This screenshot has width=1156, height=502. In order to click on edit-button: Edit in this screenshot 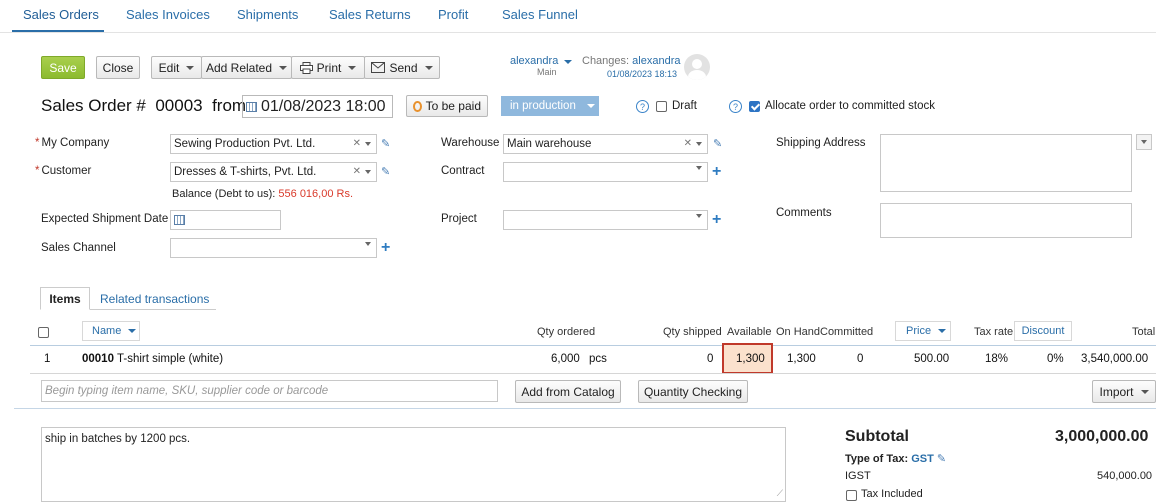, I will do `click(176, 67)`.